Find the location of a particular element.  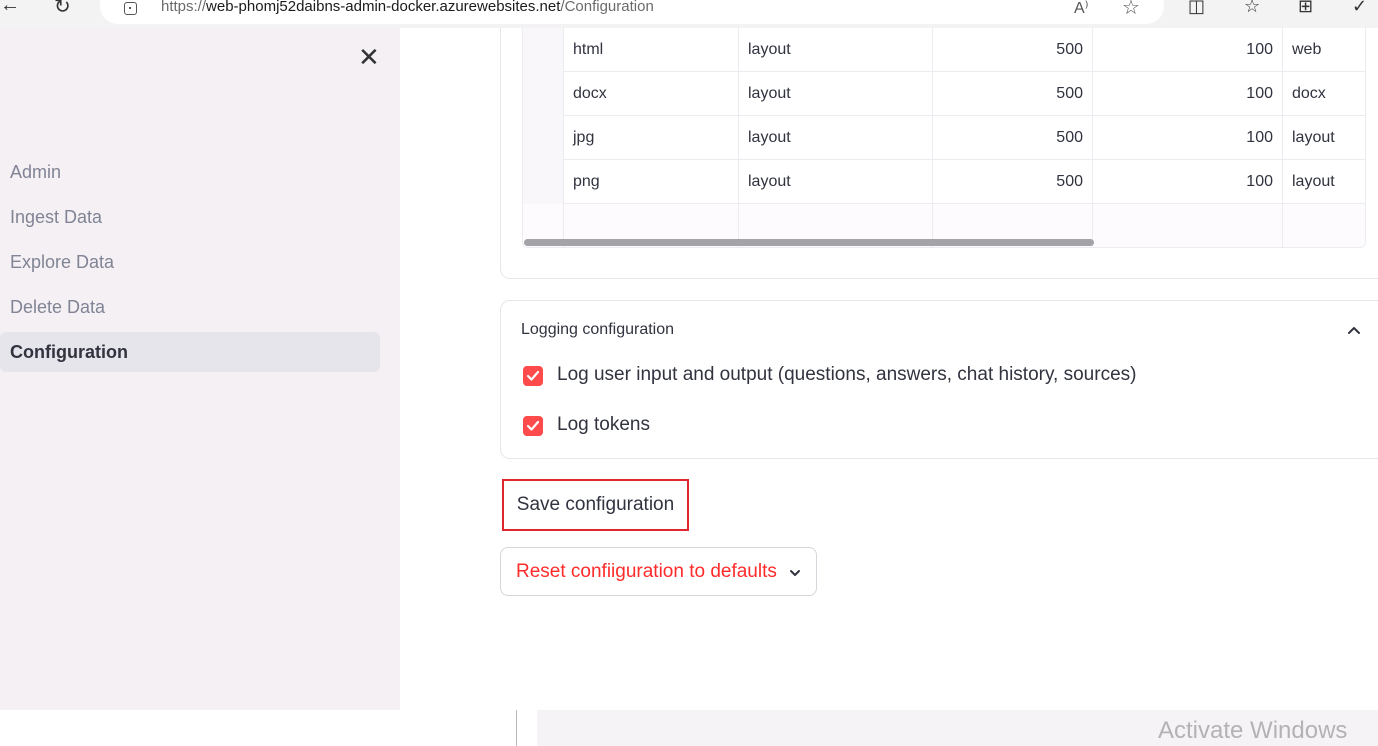

back-arrow-icon: ← is located at coordinates (10, 8).